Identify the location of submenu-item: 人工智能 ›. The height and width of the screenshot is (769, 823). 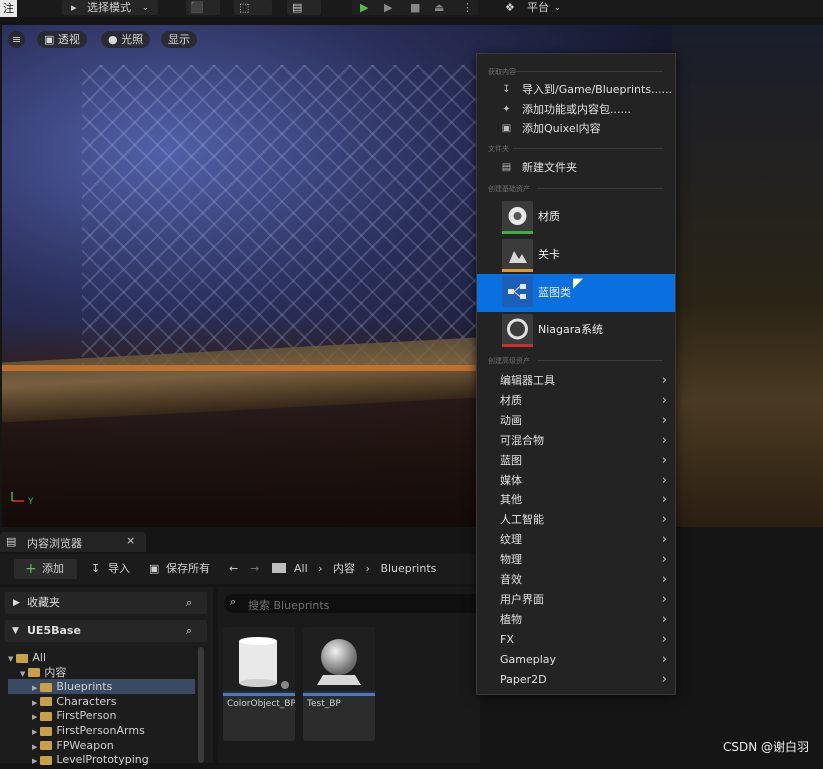
(576, 519).